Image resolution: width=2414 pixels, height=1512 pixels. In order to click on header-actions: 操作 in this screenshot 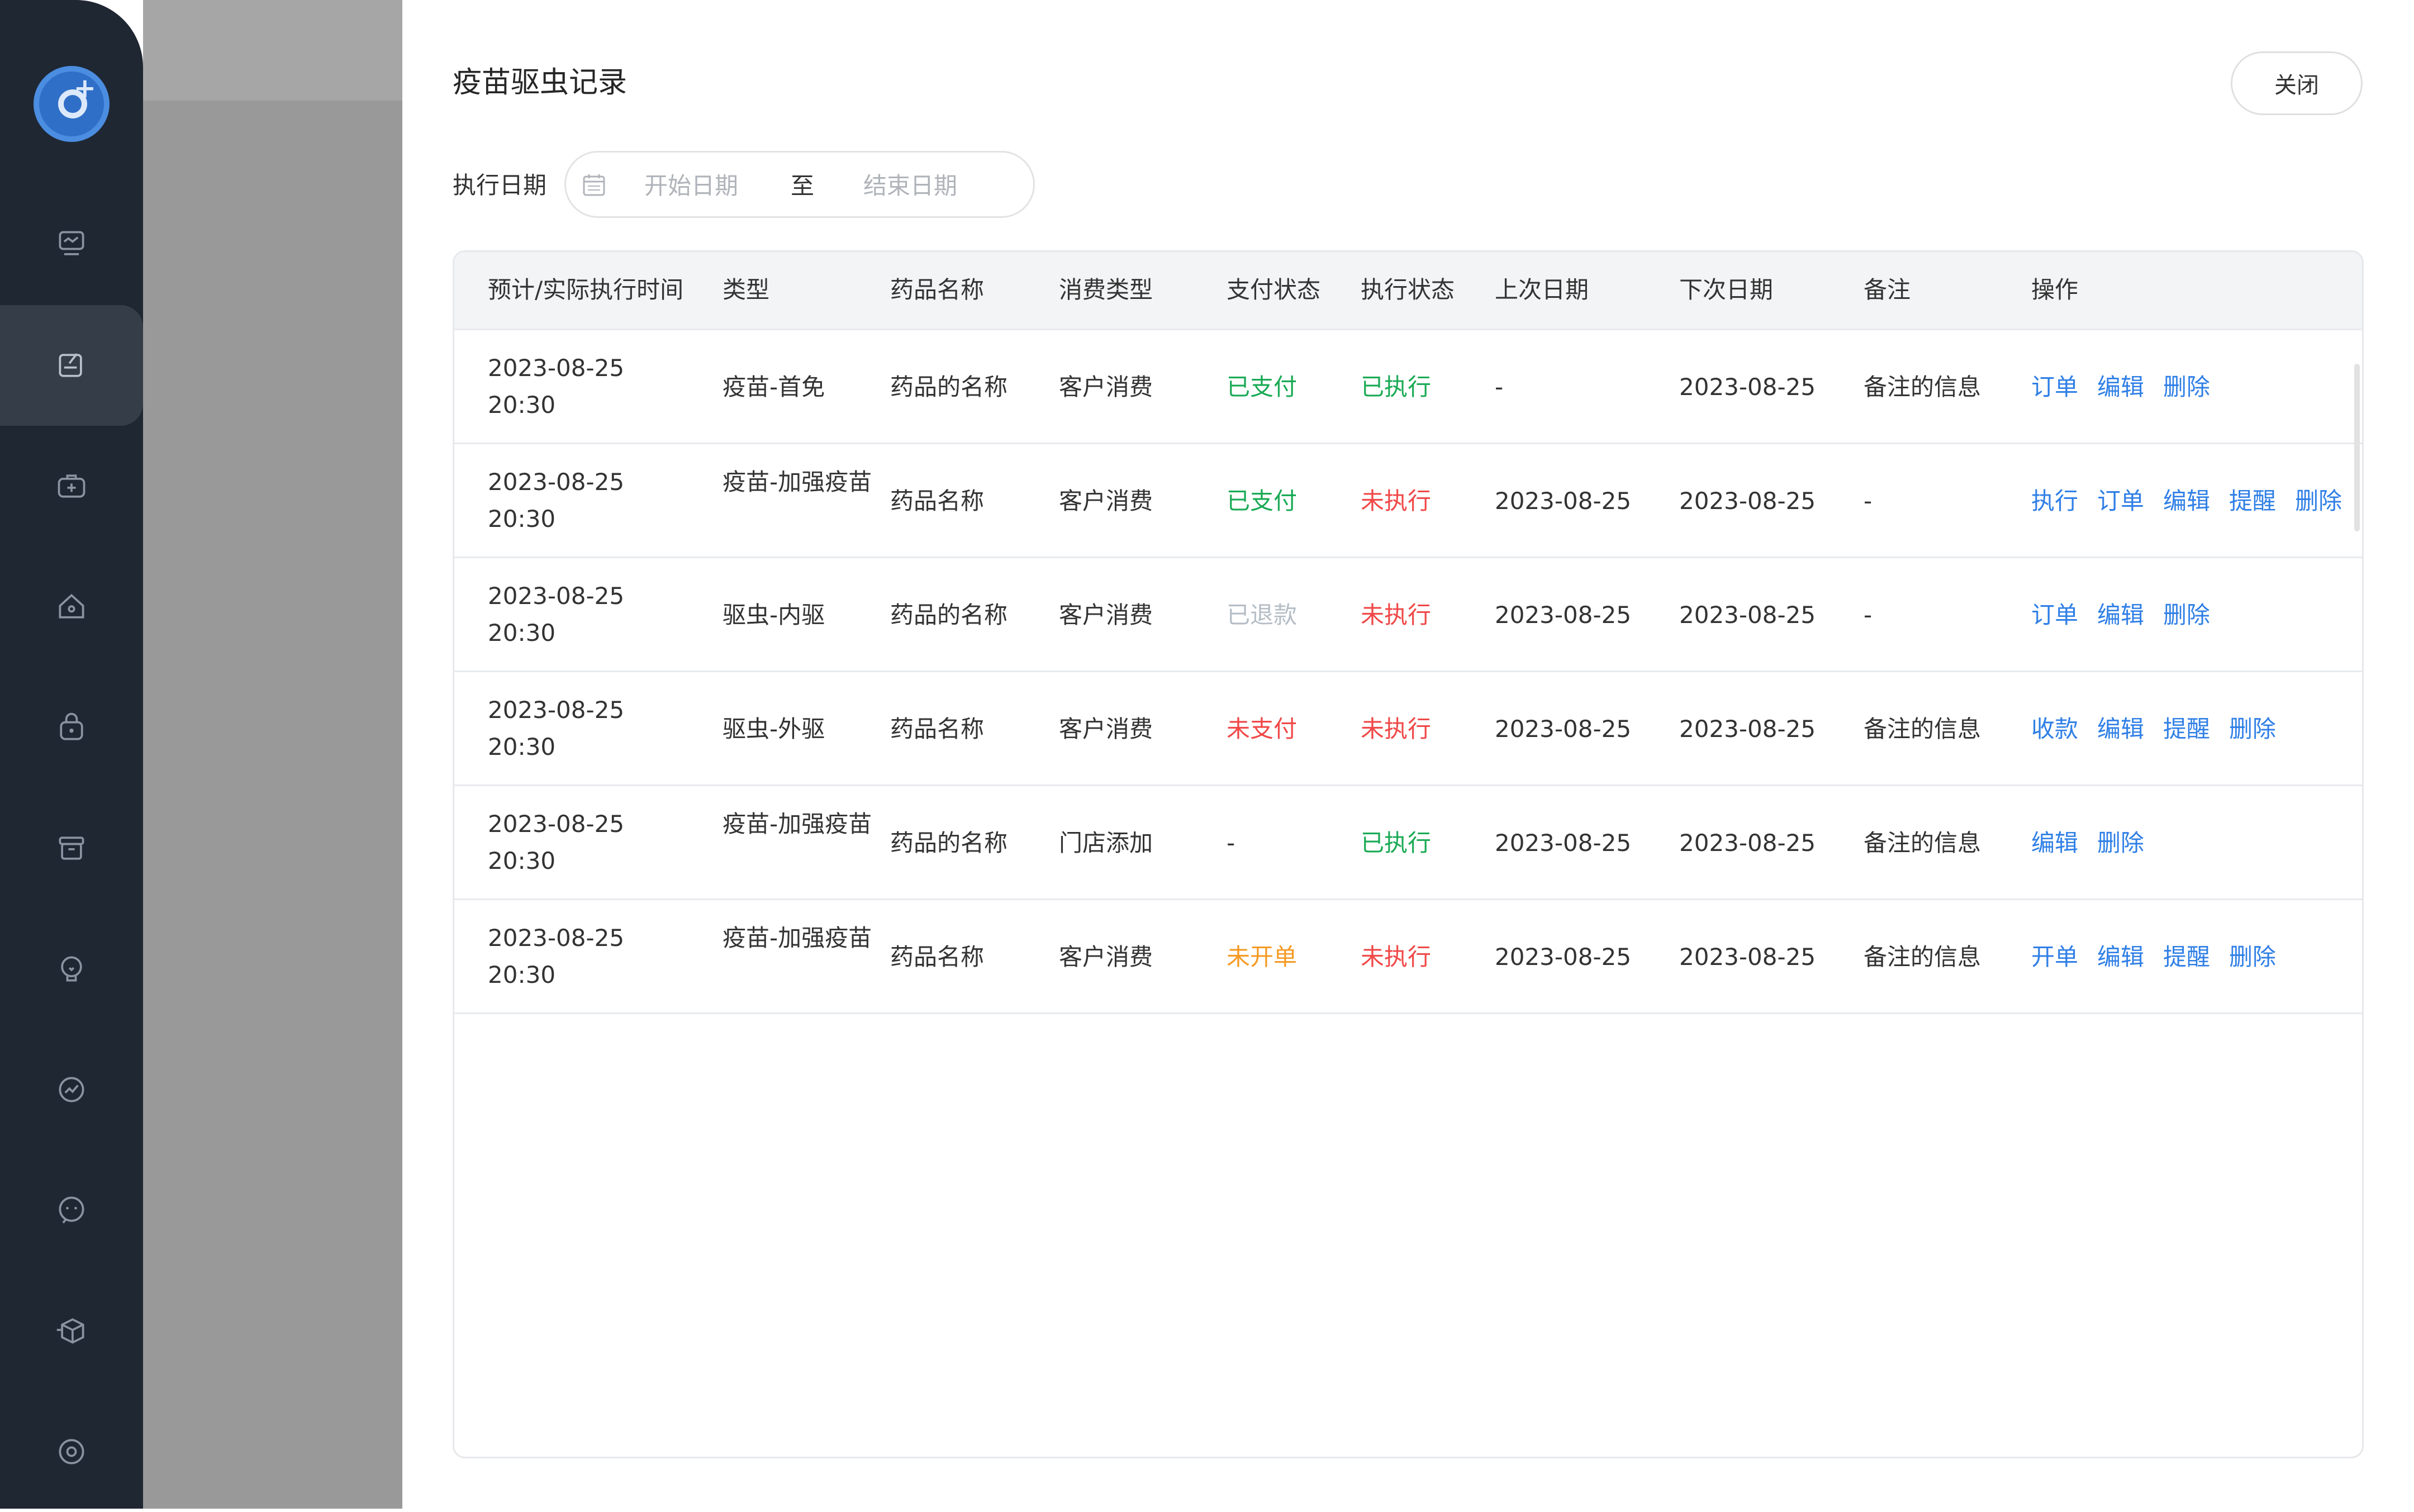, I will do `click(2055, 289)`.